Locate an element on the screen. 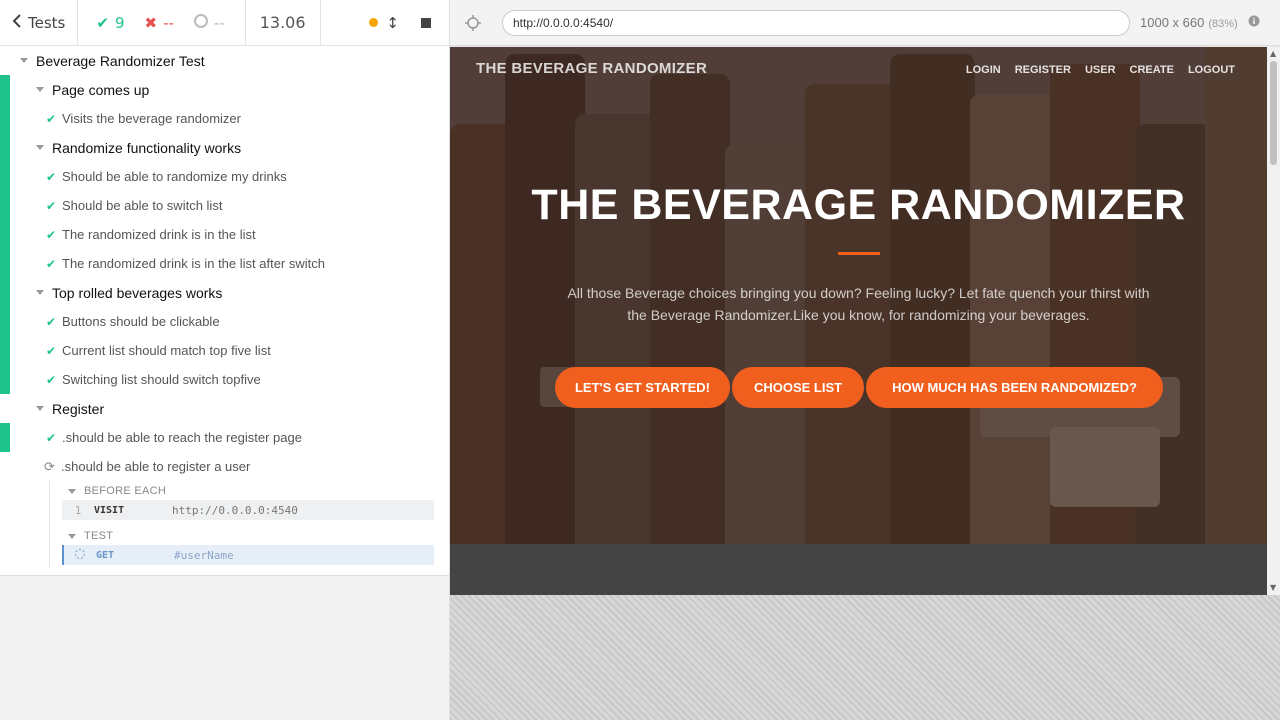 The width and height of the screenshot is (1280, 720). test-row: ✔ Should be able to randomize my drinks is located at coordinates (166, 176).